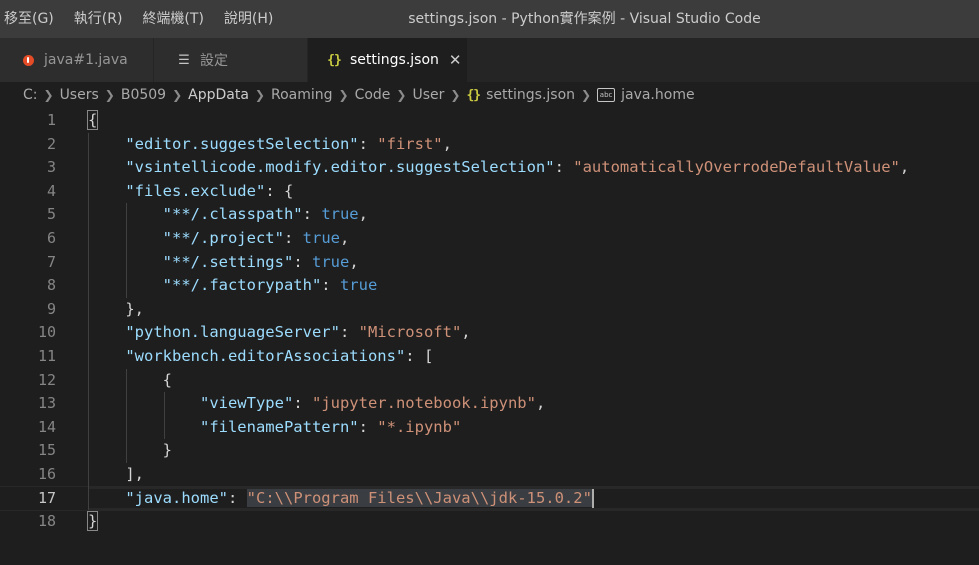 The image size is (979, 565). What do you see at coordinates (46, 379) in the screenshot?
I see `line-number: 12` at bounding box center [46, 379].